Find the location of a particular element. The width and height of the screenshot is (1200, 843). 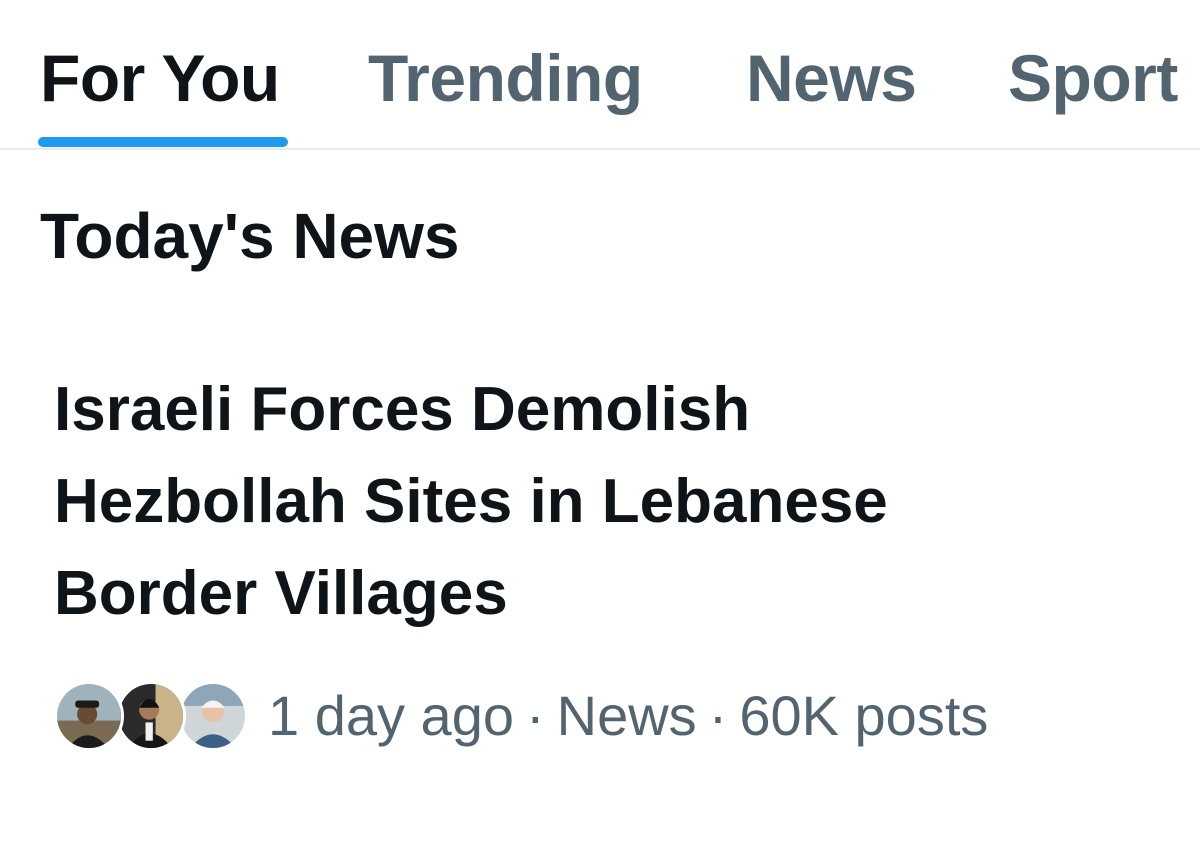

headline-line: Israeli Forces Demolish is located at coordinates (402, 409).